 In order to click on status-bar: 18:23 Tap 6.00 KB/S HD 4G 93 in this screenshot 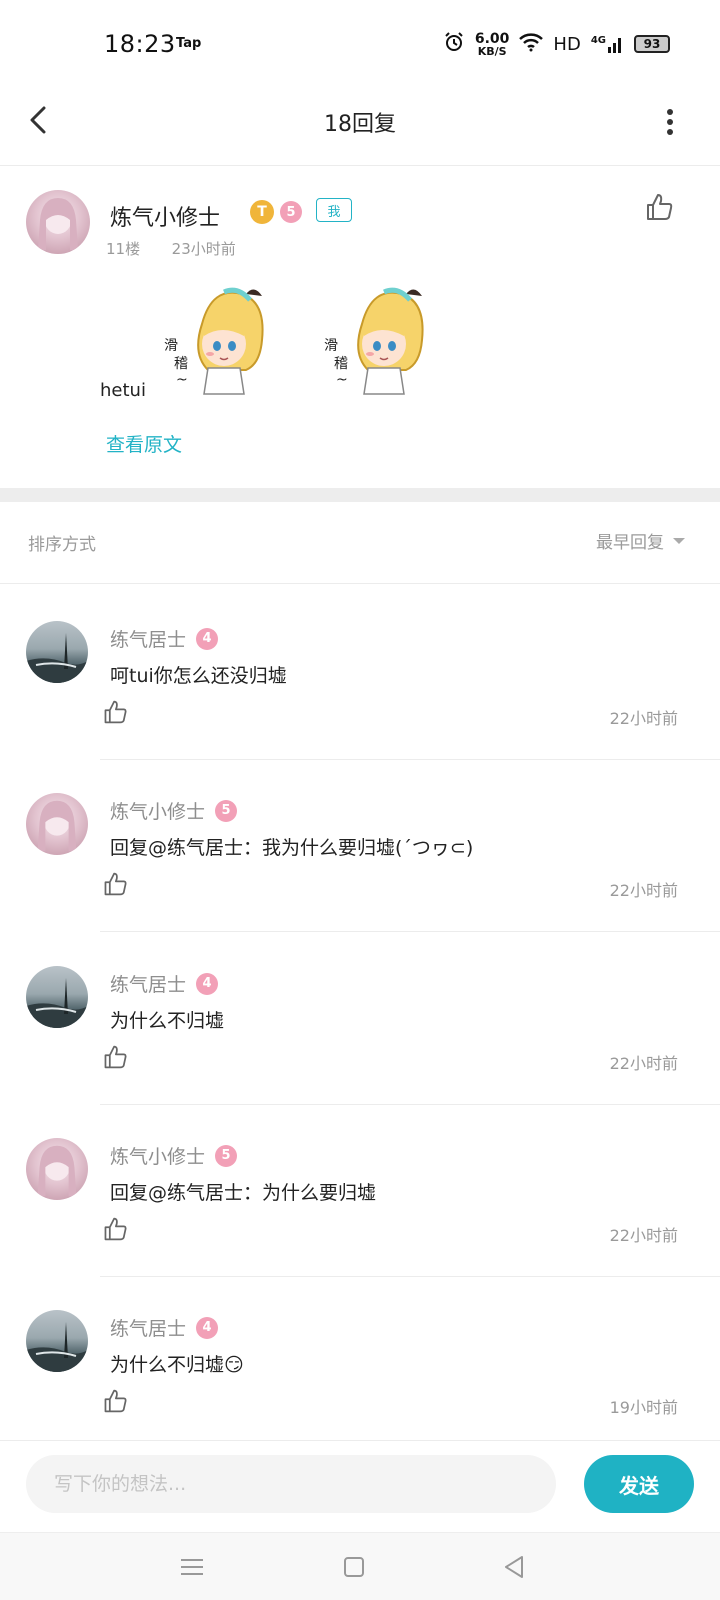, I will do `click(360, 40)`.